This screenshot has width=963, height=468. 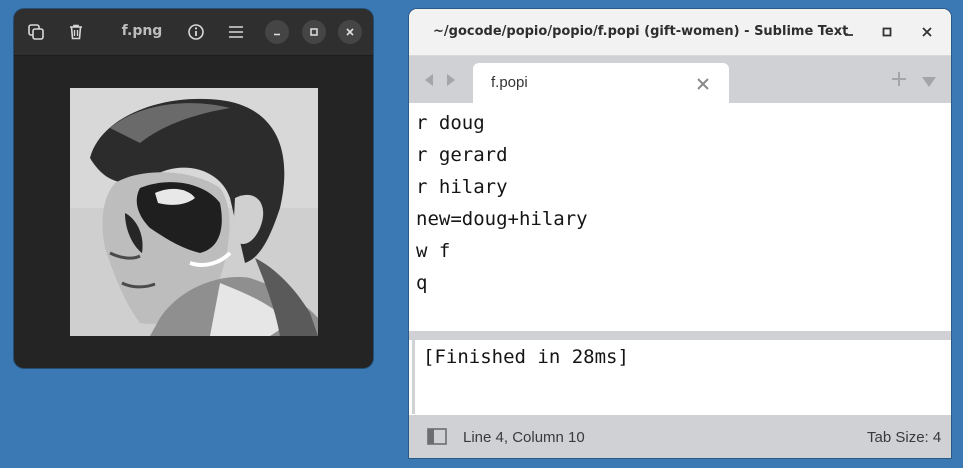 I want to click on tab-dropdown-icon, so click(x=929, y=82).